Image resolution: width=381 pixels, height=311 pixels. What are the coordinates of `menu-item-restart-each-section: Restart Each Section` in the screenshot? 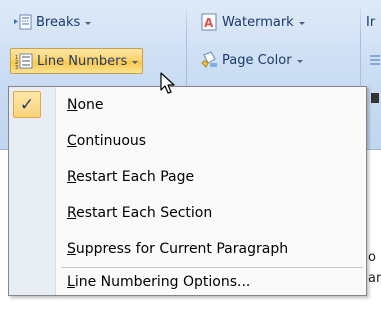 It's located at (187, 213).